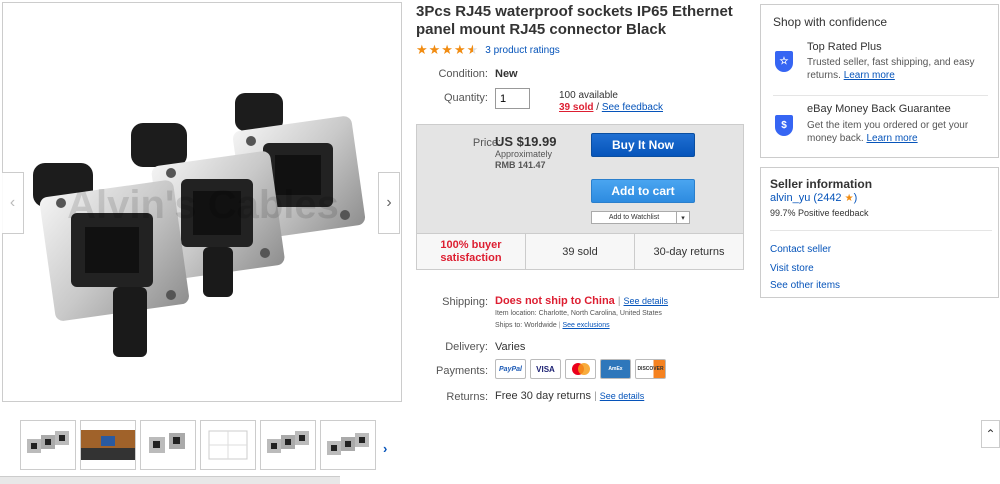  I want to click on ships-to-label: Ships to:, so click(509, 325).